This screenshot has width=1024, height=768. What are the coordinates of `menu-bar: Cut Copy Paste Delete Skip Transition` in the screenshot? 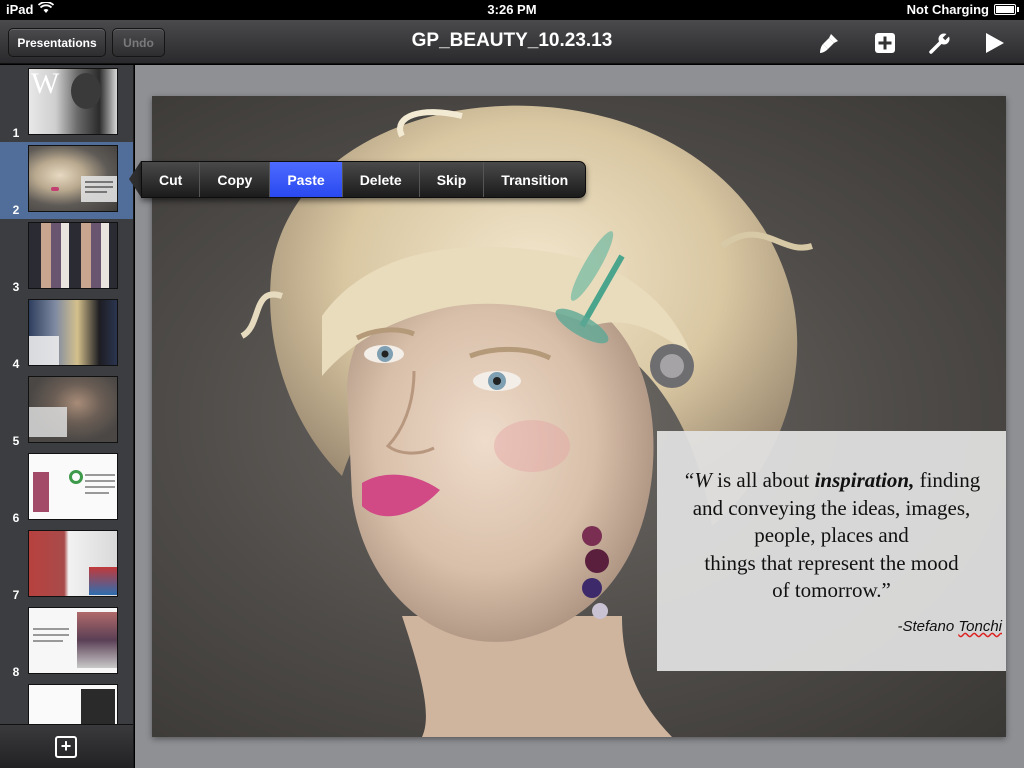 It's located at (364, 179).